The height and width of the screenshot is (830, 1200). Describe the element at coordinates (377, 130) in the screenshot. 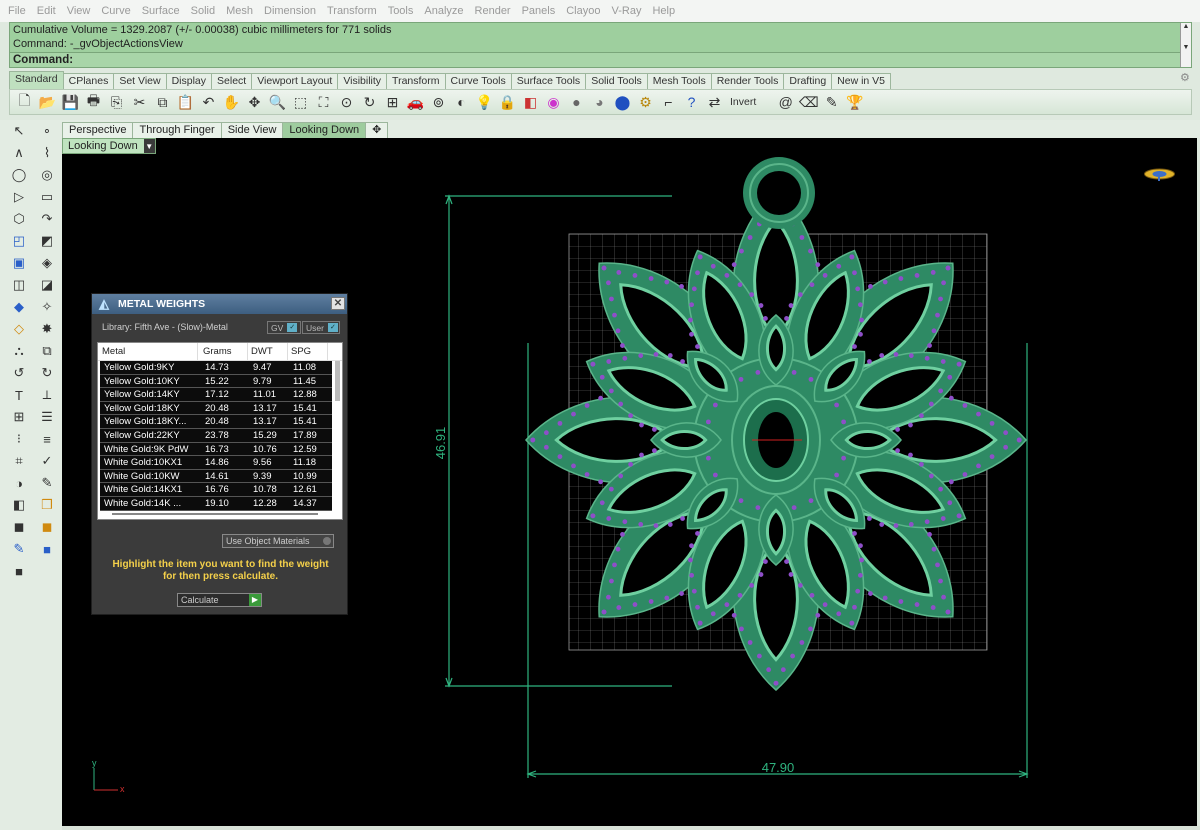

I see `add-viewport-tab-icon: ✥` at that location.